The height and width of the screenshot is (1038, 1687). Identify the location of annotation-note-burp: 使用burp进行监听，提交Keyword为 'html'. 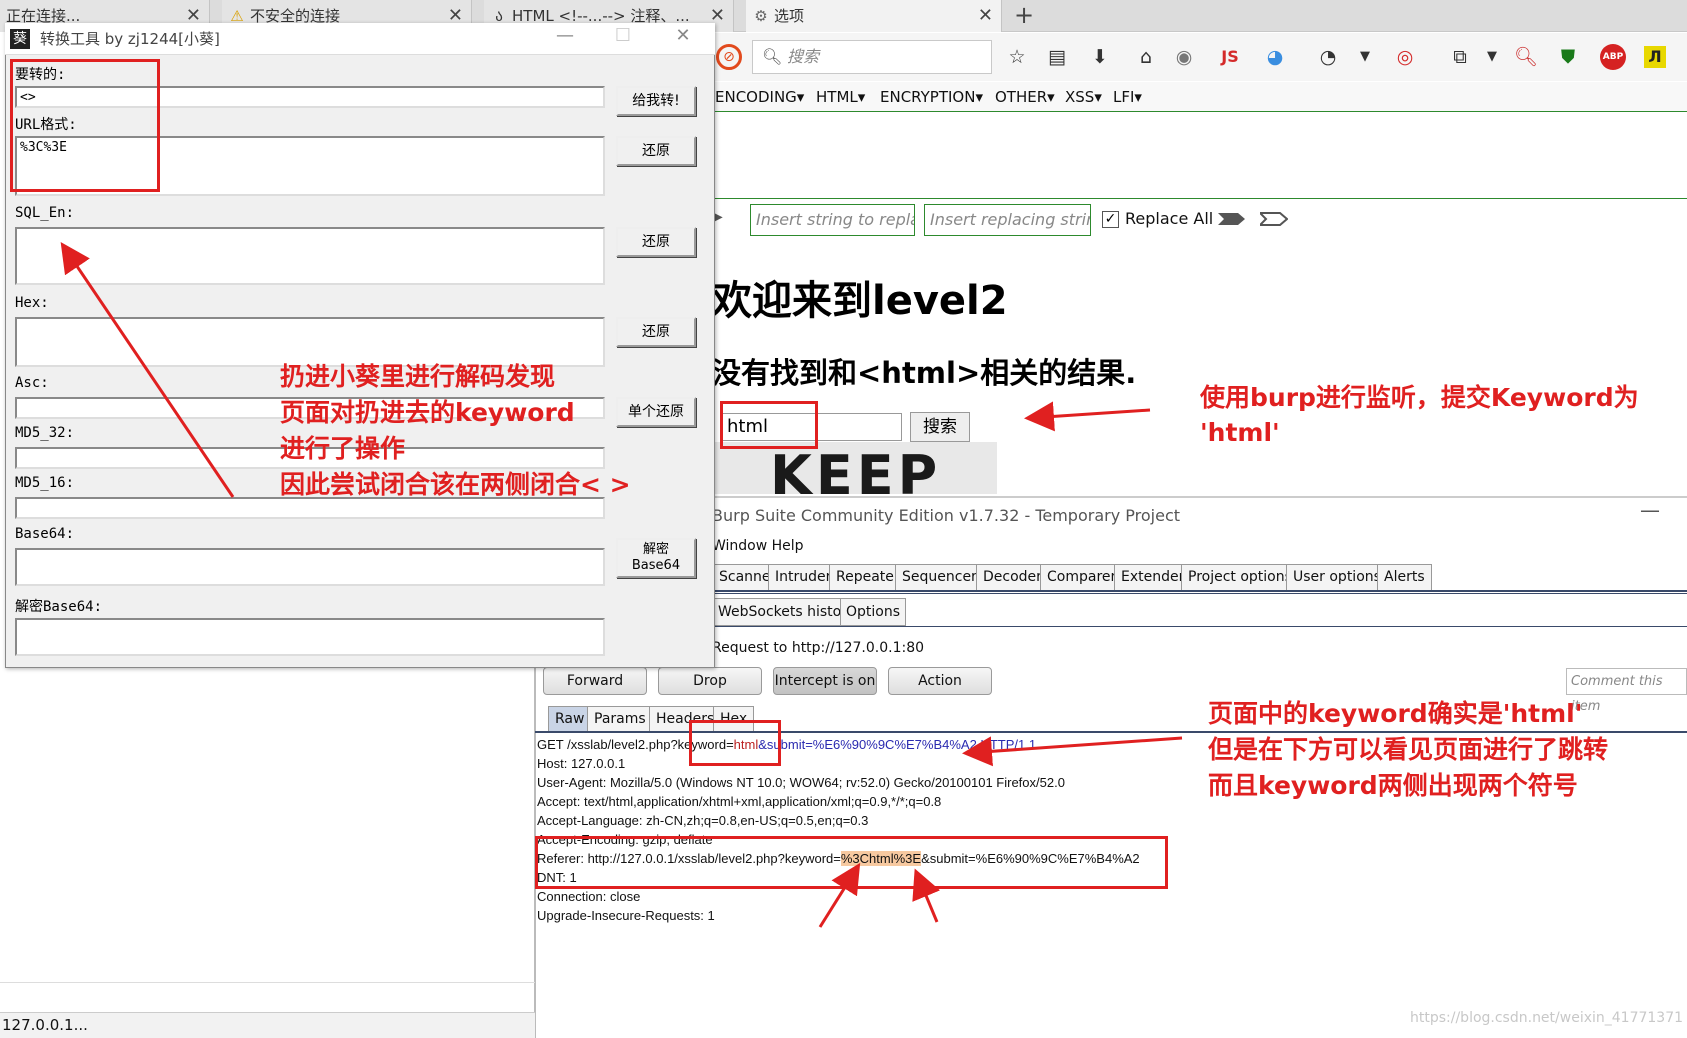
(1419, 415).